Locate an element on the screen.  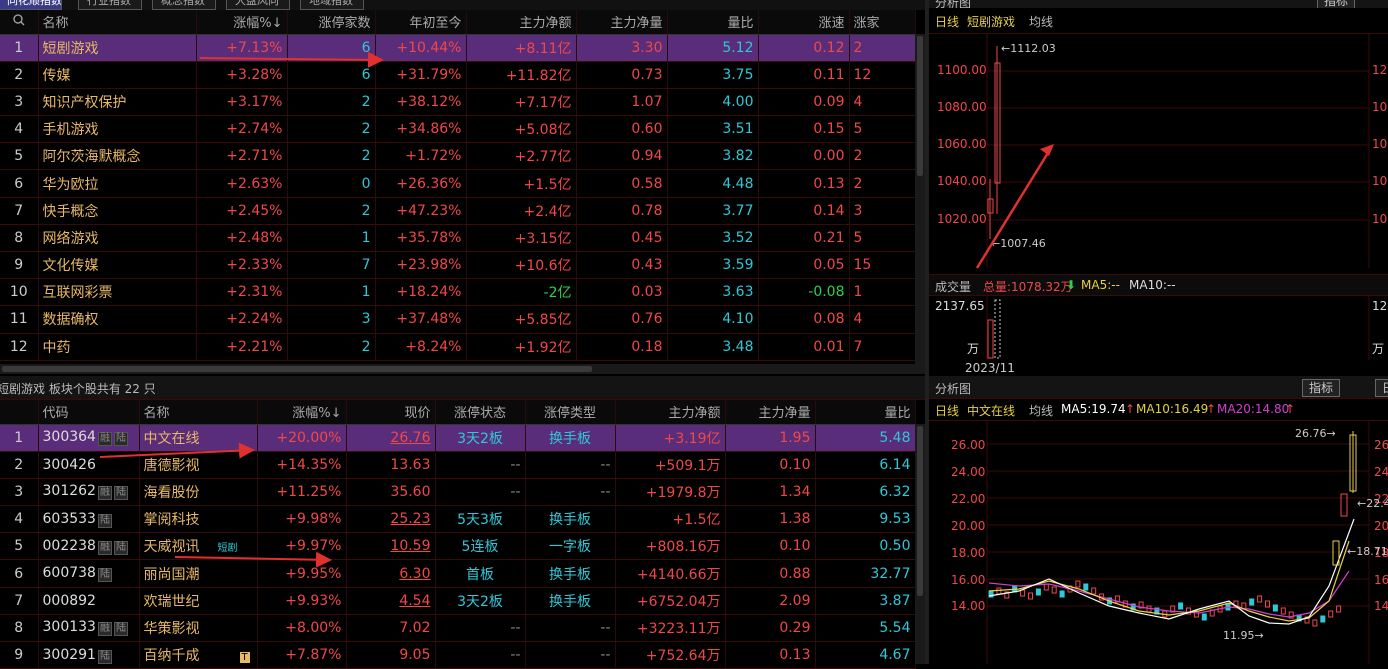
volume-total: 总量:1078.32万 is located at coordinates (1028, 287).